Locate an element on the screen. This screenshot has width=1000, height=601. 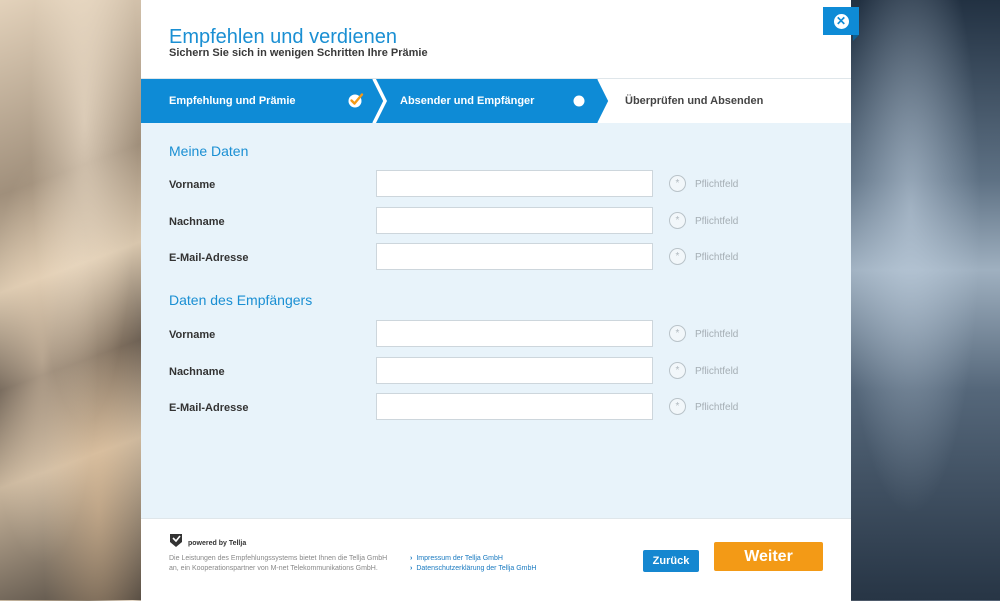
background-right is located at coordinates (925, 300).